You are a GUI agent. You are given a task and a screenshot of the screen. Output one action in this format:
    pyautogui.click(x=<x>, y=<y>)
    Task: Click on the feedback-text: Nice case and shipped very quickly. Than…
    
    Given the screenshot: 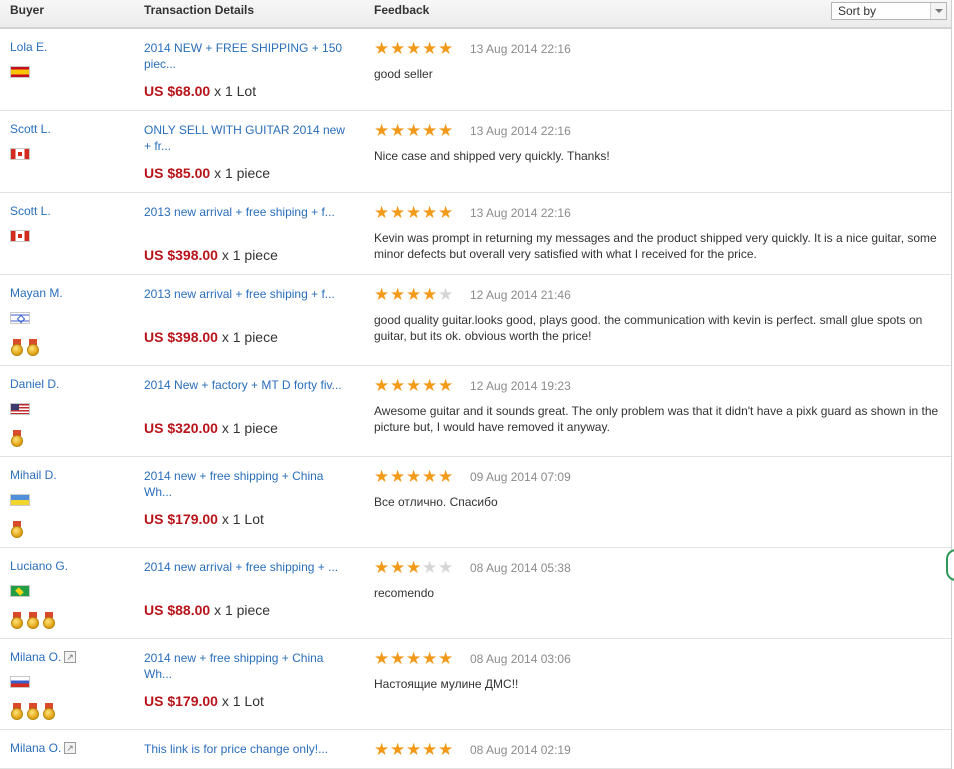 What is the action you would take?
    pyautogui.click(x=492, y=156)
    